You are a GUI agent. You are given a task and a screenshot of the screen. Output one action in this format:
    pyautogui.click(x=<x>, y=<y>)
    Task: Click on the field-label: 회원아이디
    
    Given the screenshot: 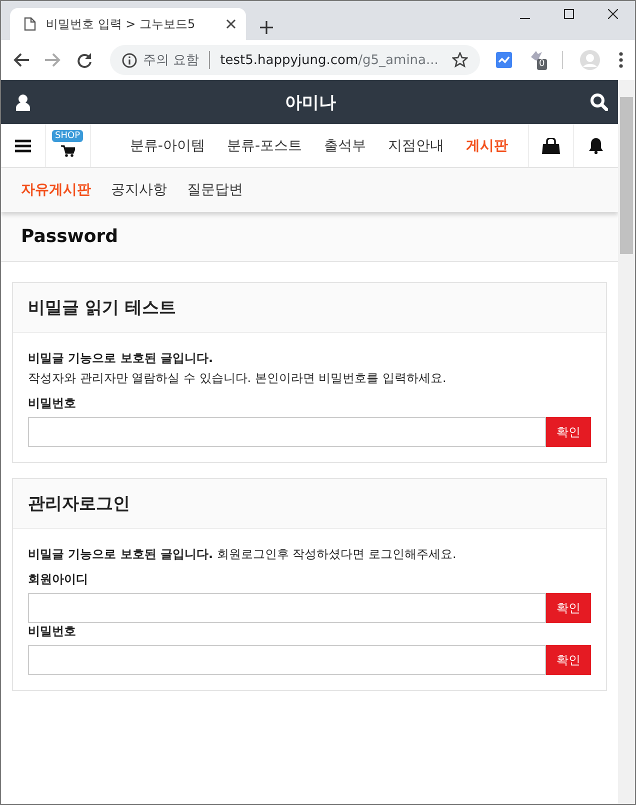 What is the action you would take?
    pyautogui.click(x=58, y=579)
    